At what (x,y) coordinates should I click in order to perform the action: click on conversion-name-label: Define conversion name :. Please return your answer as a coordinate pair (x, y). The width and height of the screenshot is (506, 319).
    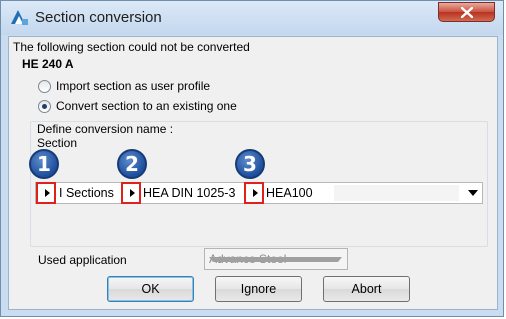
    Looking at the image, I should click on (105, 129).